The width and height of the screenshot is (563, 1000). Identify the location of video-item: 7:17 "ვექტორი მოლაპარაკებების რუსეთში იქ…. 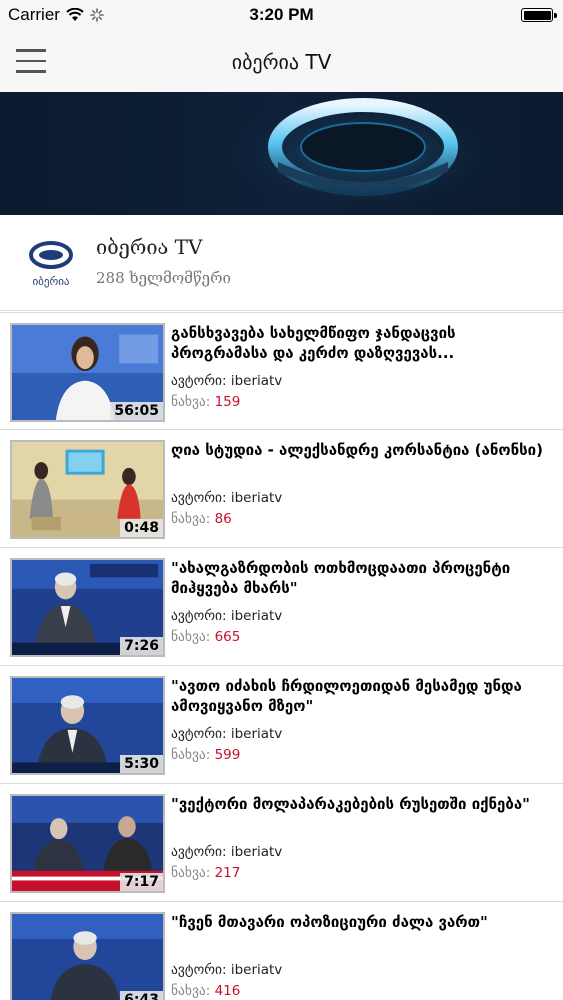
(281, 843).